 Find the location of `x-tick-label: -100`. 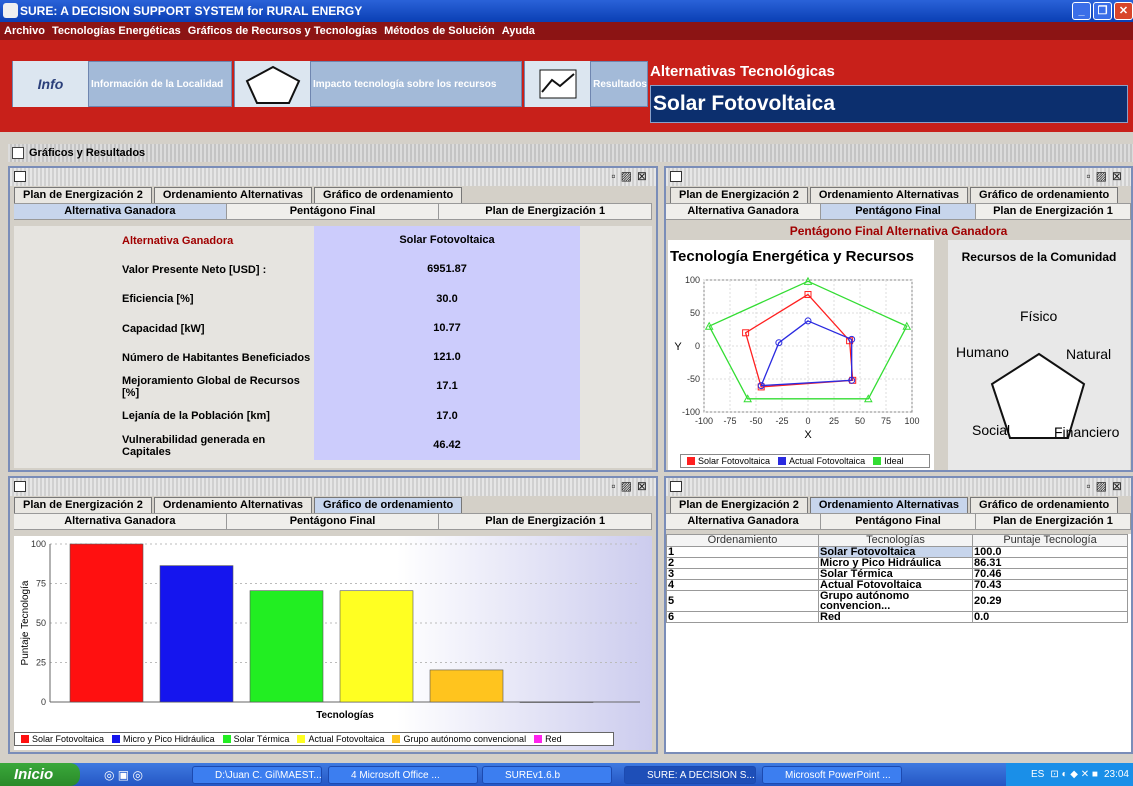

x-tick-label: -100 is located at coordinates (704, 421).